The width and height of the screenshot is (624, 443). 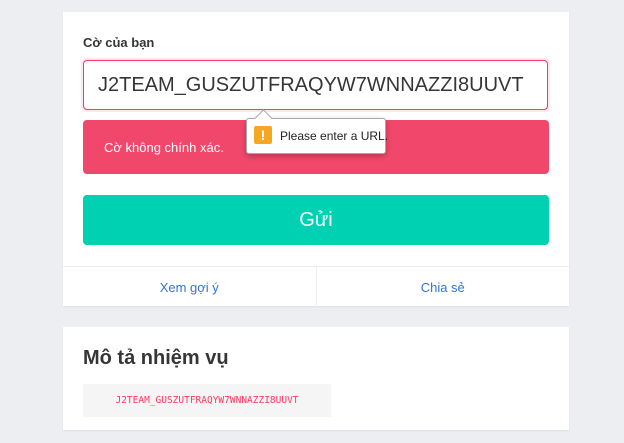 I want to click on card-footer: Xem gợi ý Chia sẻ, so click(x=316, y=286).